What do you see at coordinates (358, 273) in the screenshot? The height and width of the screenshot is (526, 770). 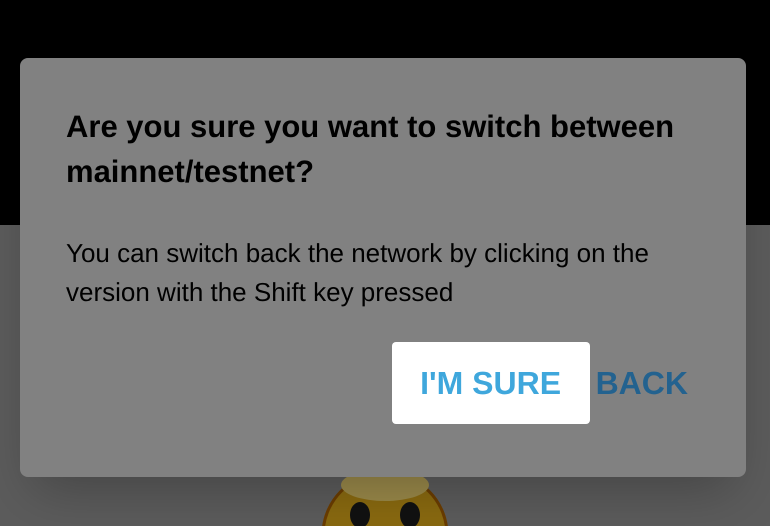 I see `dialog-message: You can switch back the network by clicking on the version with the Shift key pressed` at bounding box center [358, 273].